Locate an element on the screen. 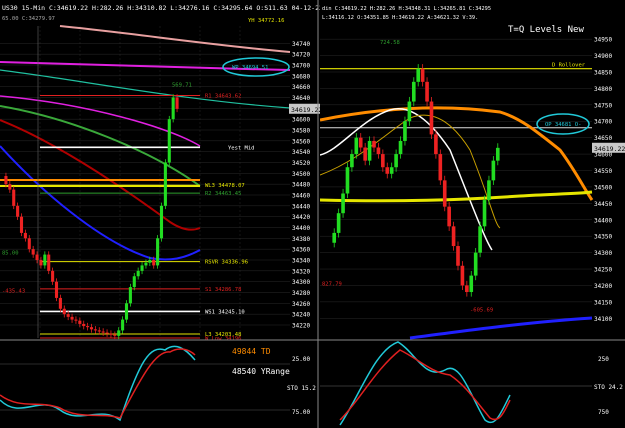 This screenshot has width=625, height=428. y-tick-label: 34900 is located at coordinates (603, 56).